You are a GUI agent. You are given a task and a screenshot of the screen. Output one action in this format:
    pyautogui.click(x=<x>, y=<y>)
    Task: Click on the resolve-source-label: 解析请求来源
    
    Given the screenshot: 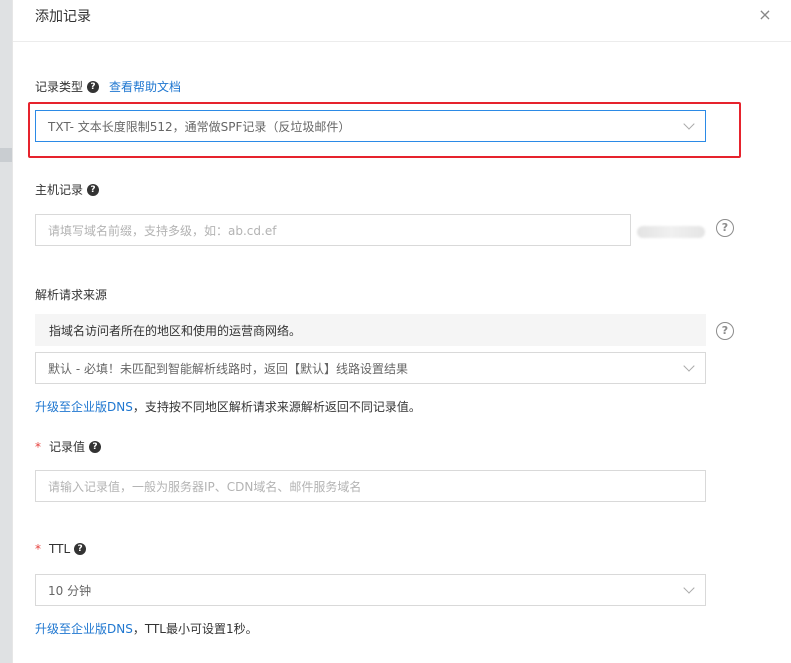 What is the action you would take?
    pyautogui.click(x=71, y=295)
    